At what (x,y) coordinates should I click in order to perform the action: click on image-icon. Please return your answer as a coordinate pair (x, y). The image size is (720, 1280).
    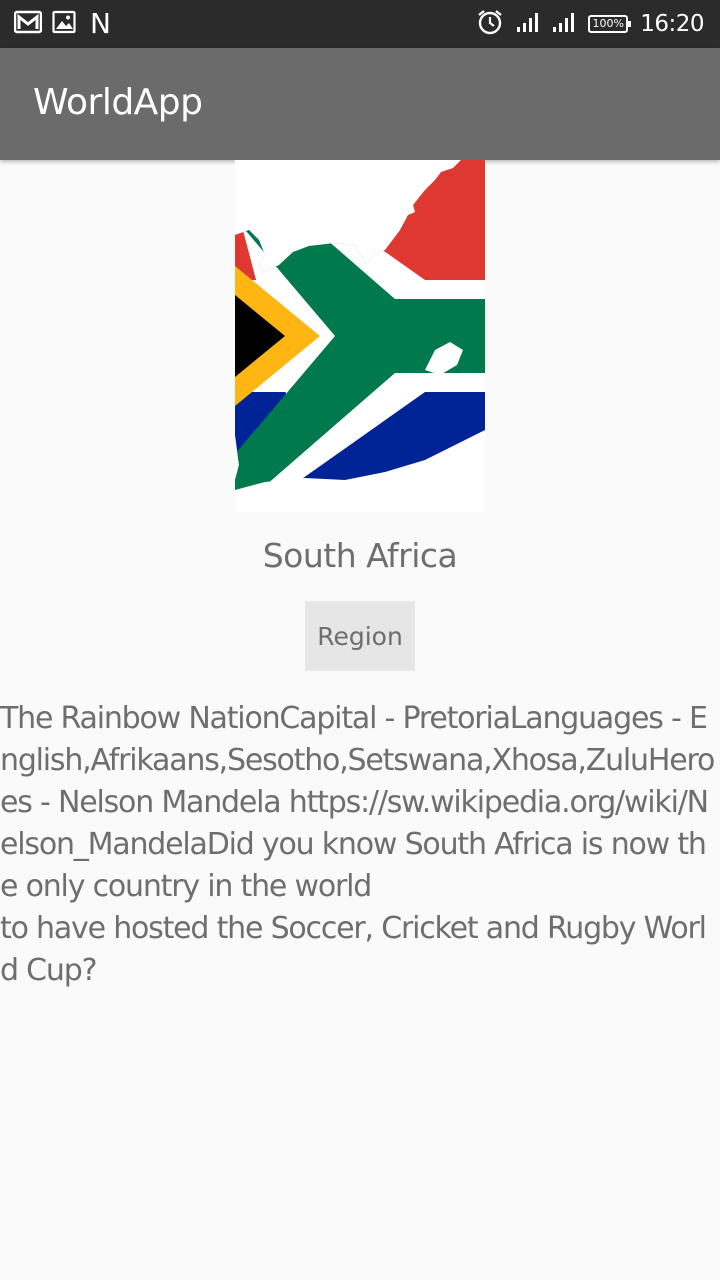
    Looking at the image, I should click on (64, 24).